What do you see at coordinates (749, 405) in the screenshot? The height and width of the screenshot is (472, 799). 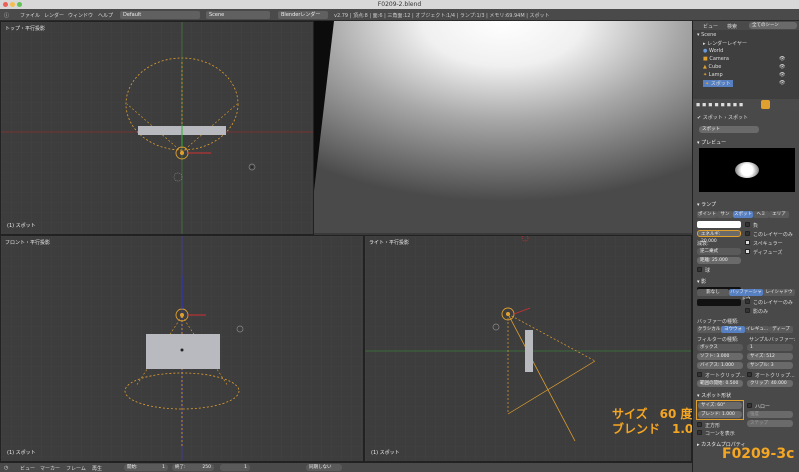 I see `halo-checkbox` at bounding box center [749, 405].